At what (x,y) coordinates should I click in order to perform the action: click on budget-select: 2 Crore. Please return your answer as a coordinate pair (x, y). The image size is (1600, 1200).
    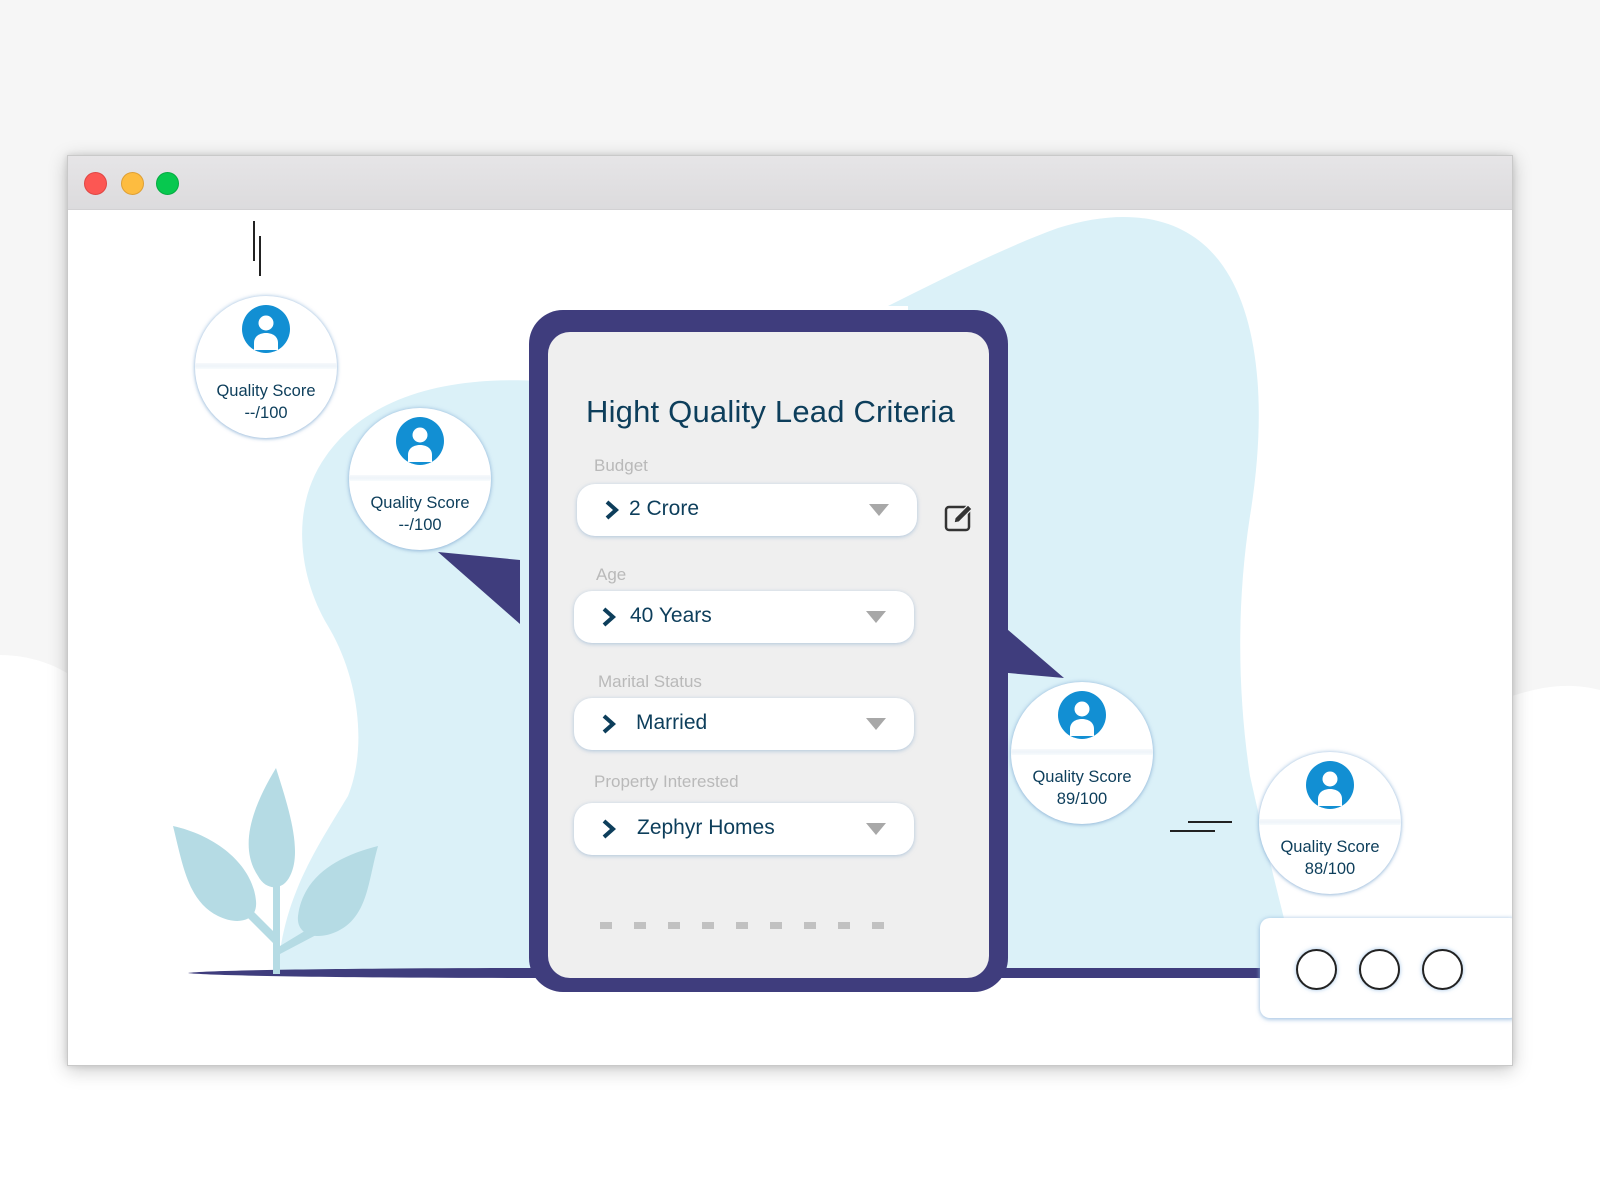
    Looking at the image, I should click on (747, 510).